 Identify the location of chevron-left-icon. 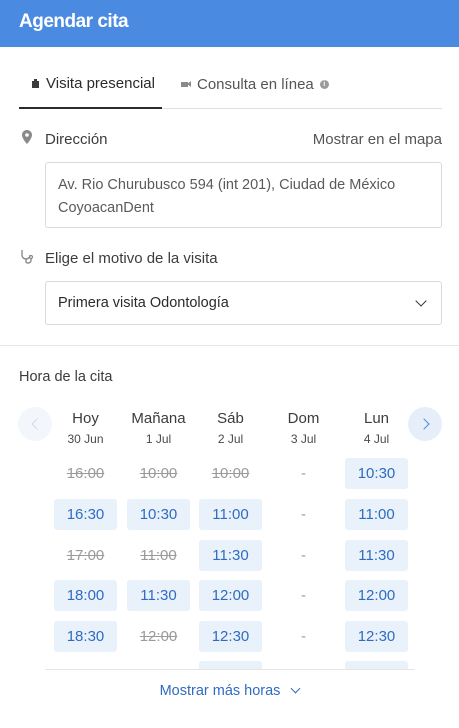
(36, 424).